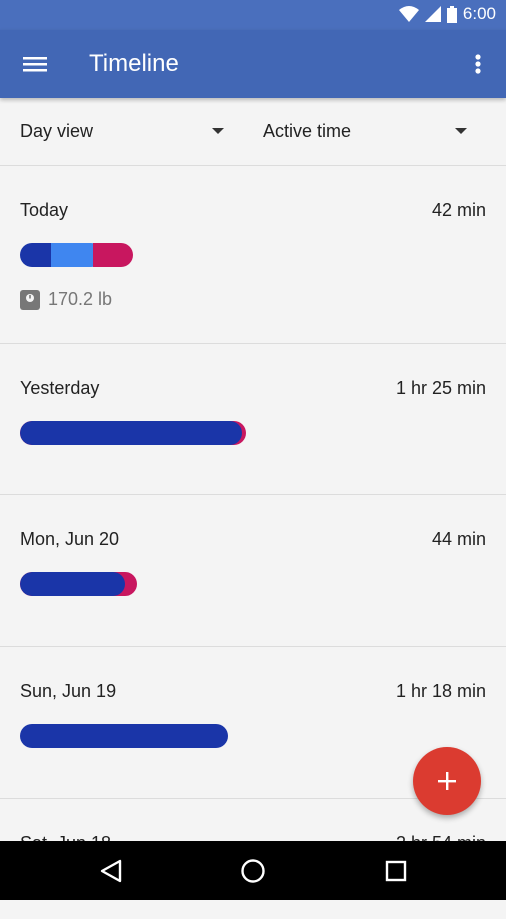 This screenshot has height=919, width=506. I want to click on day-date: Today, so click(44, 210).